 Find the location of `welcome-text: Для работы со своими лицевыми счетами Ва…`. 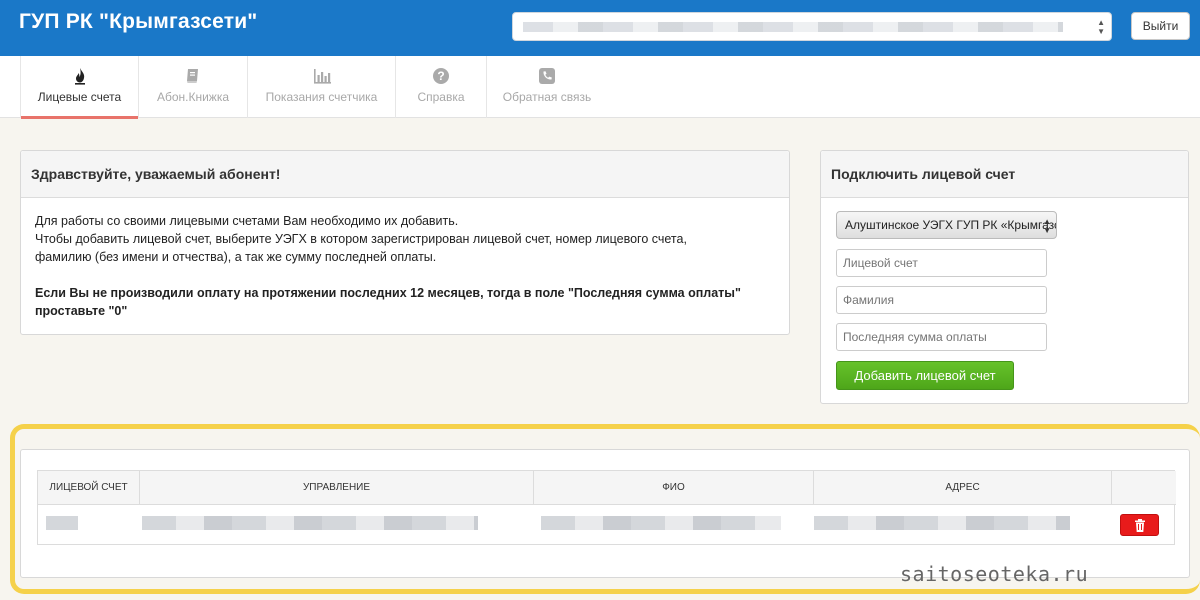

welcome-text: Для работы со своими лицевыми счетами Ва… is located at coordinates (405, 259).